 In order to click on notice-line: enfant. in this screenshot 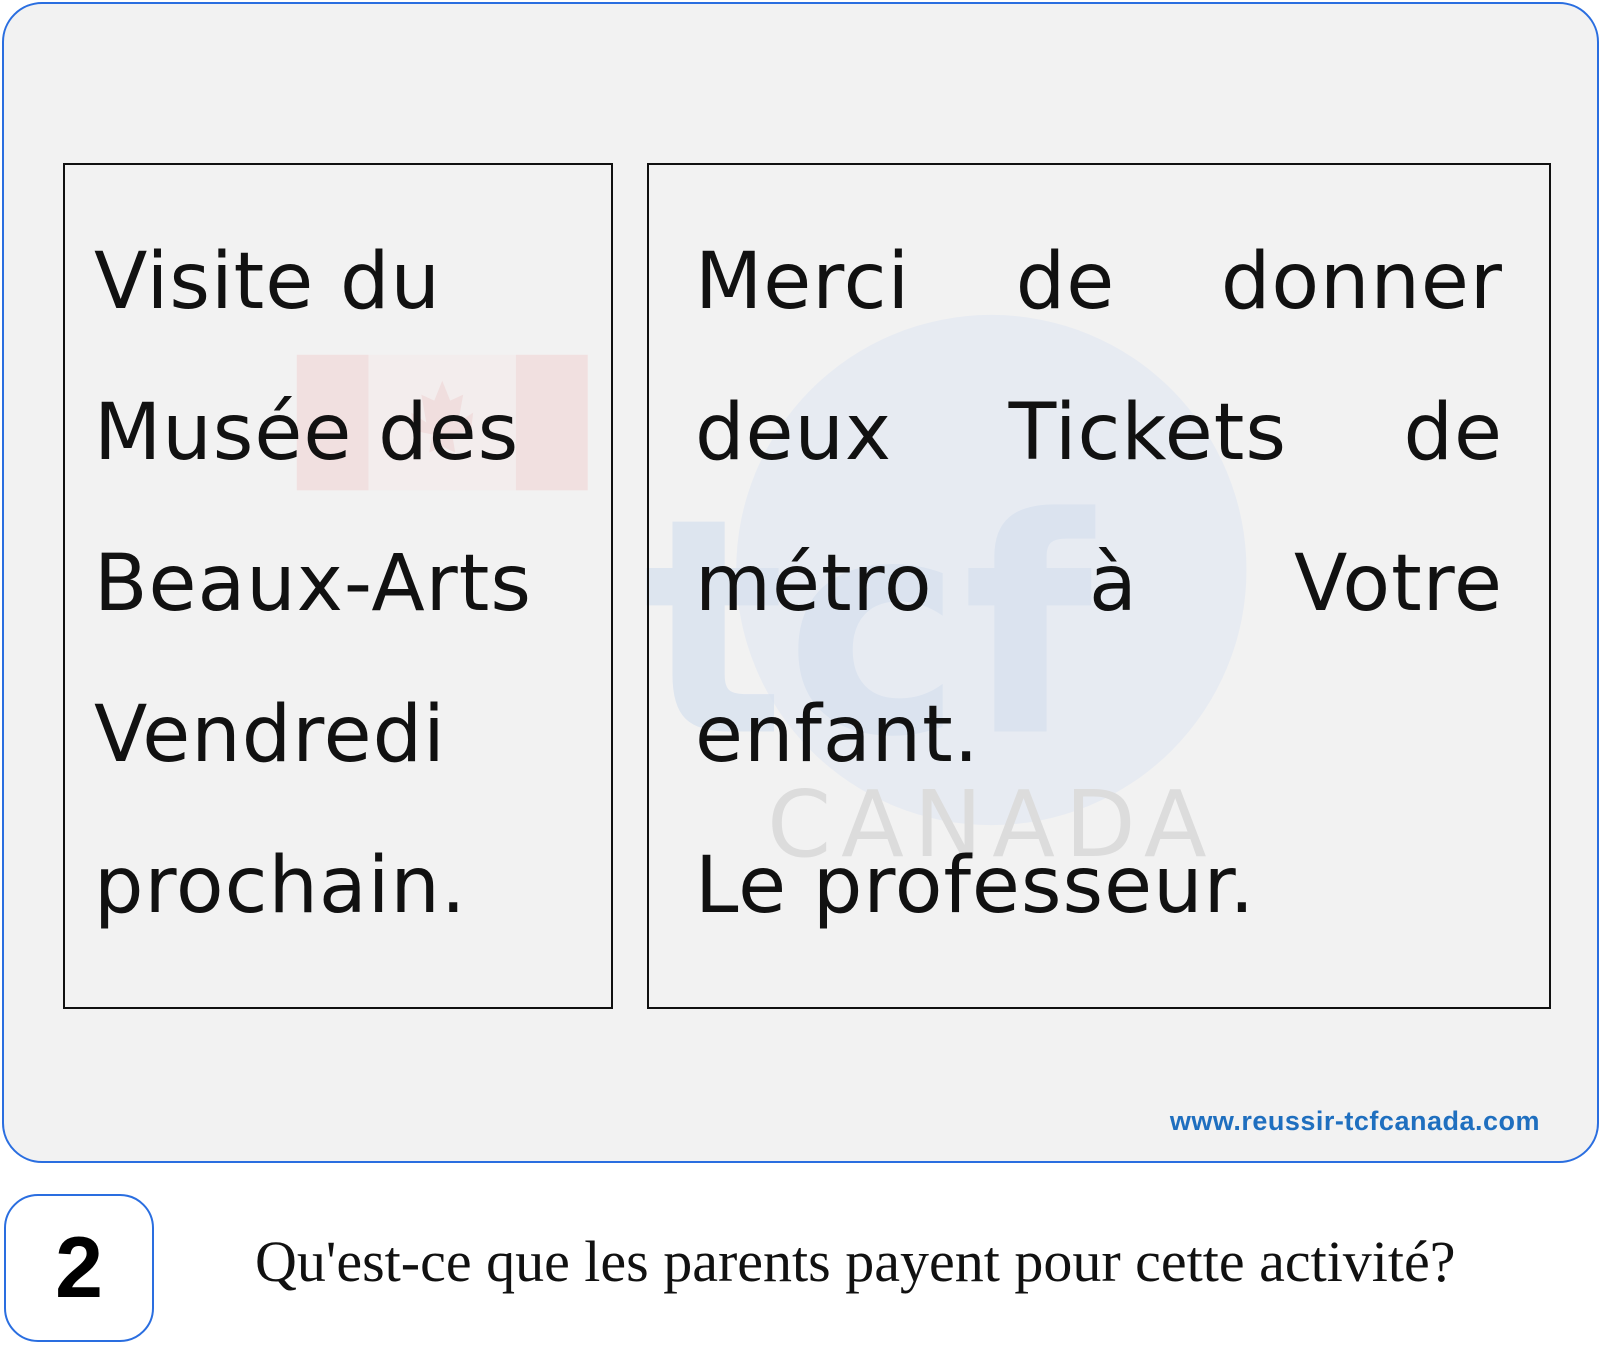, I will do `click(837, 735)`.